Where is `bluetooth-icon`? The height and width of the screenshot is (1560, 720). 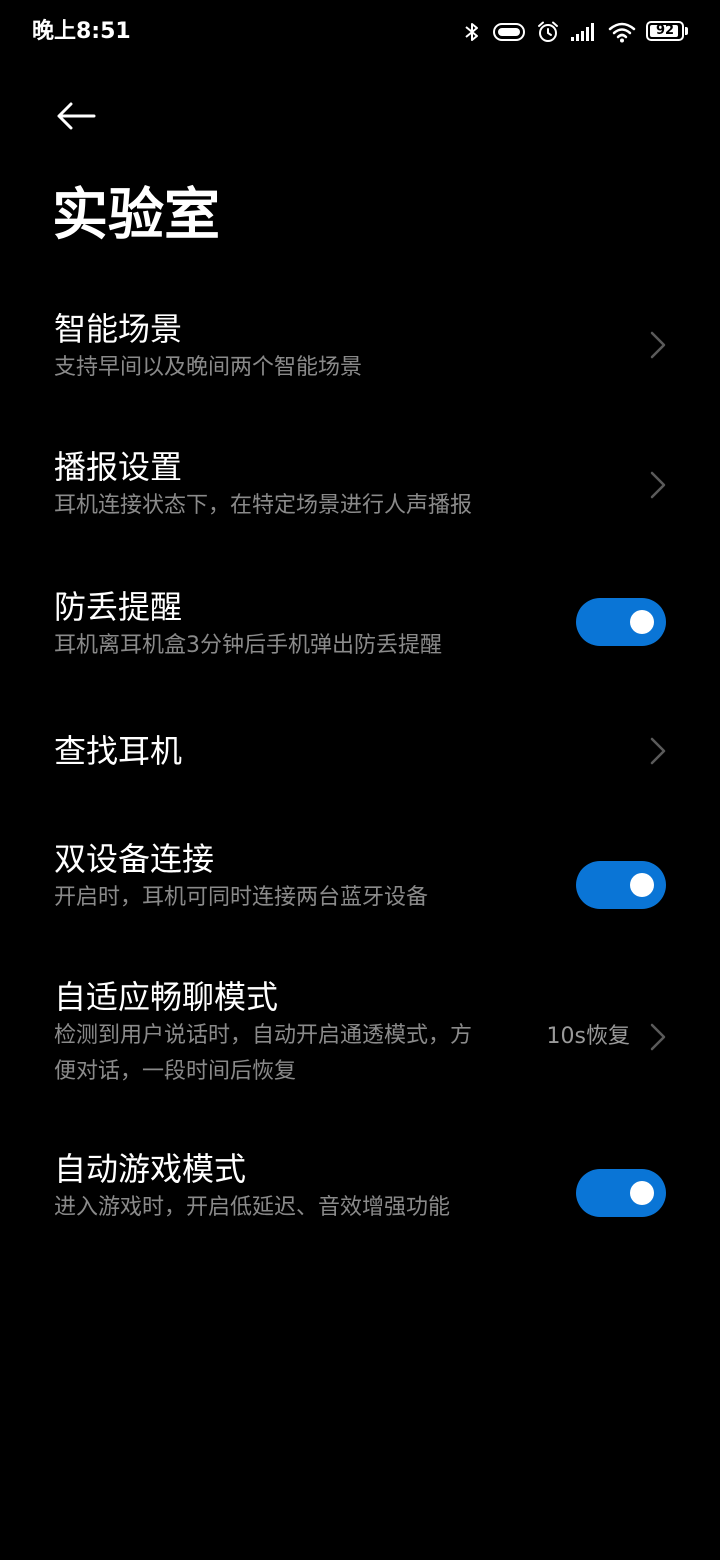 bluetooth-icon is located at coordinates (472, 32).